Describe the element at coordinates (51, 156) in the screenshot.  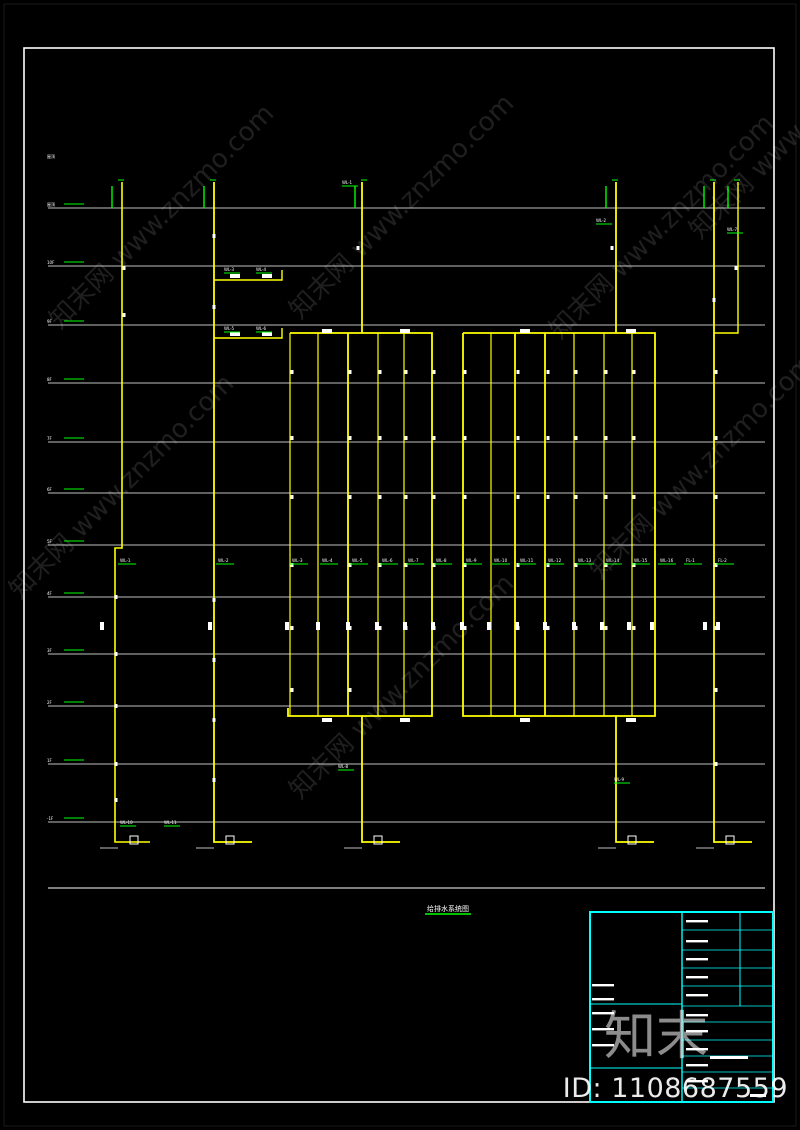
I see `scale-note: 屋顶` at that location.